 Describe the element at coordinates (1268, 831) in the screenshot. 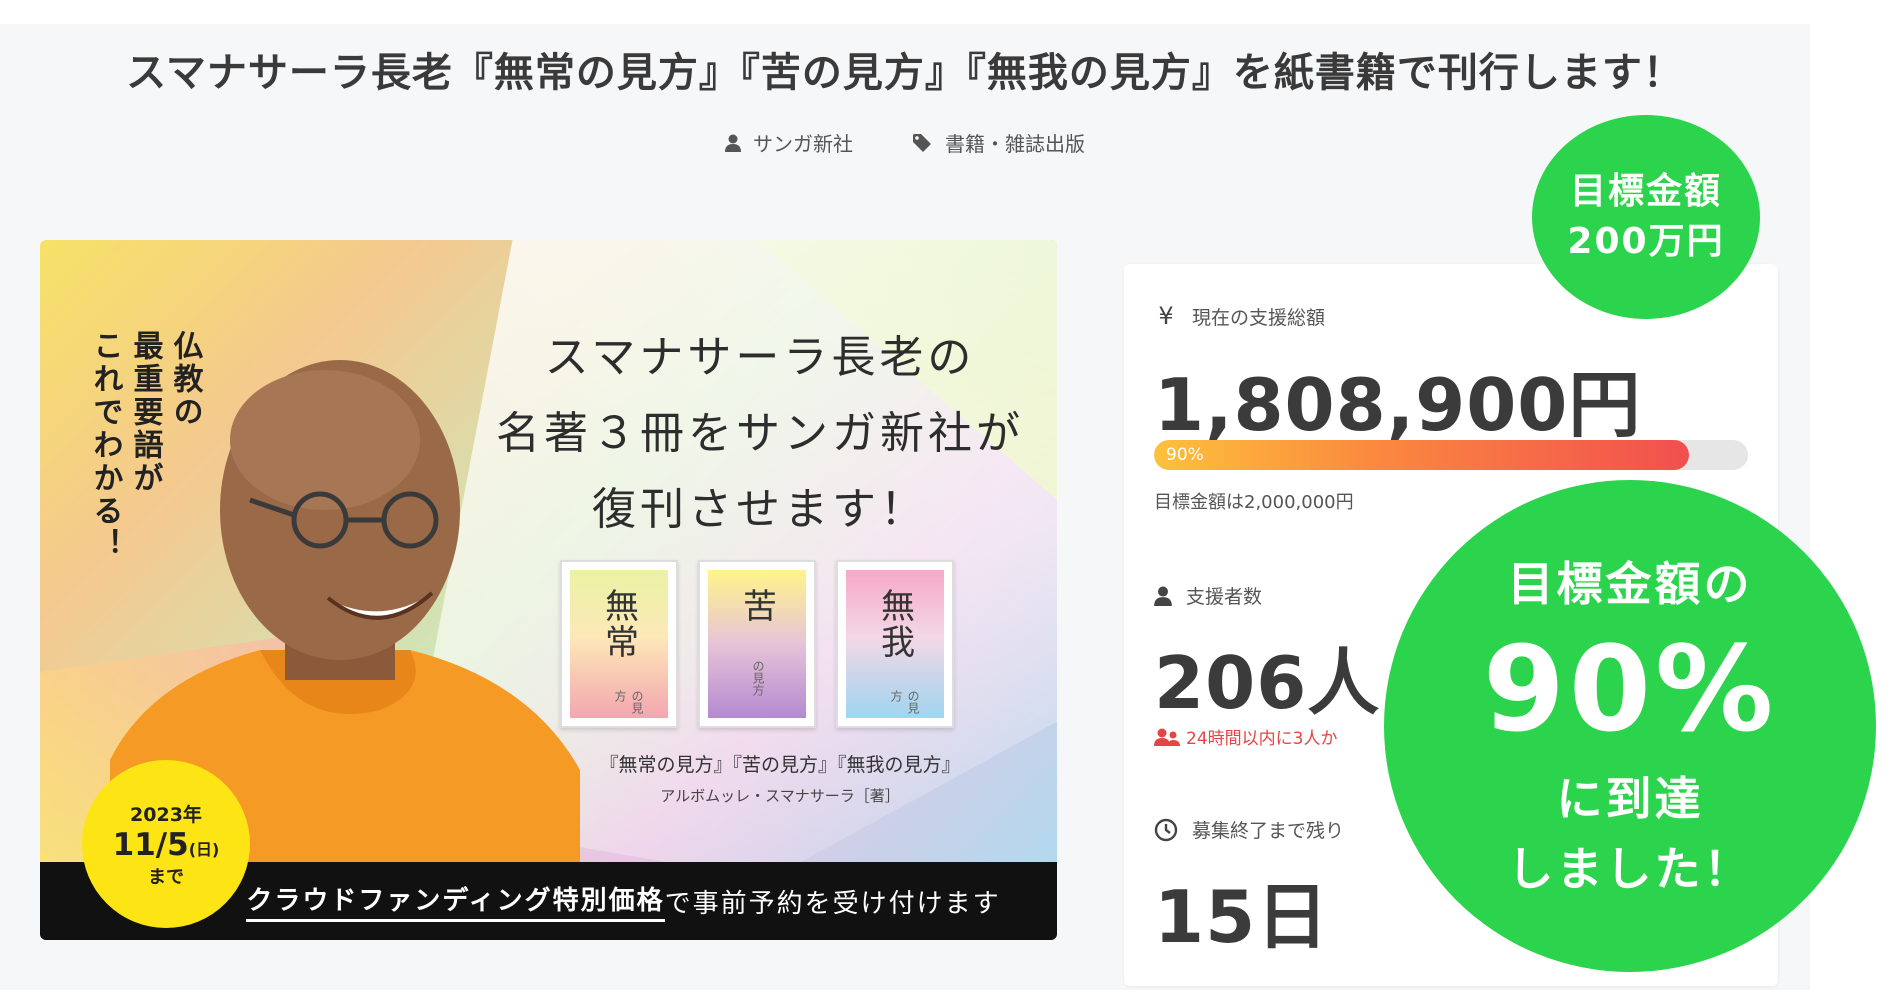

I see `remaining-label: 募集終了まで残り` at that location.